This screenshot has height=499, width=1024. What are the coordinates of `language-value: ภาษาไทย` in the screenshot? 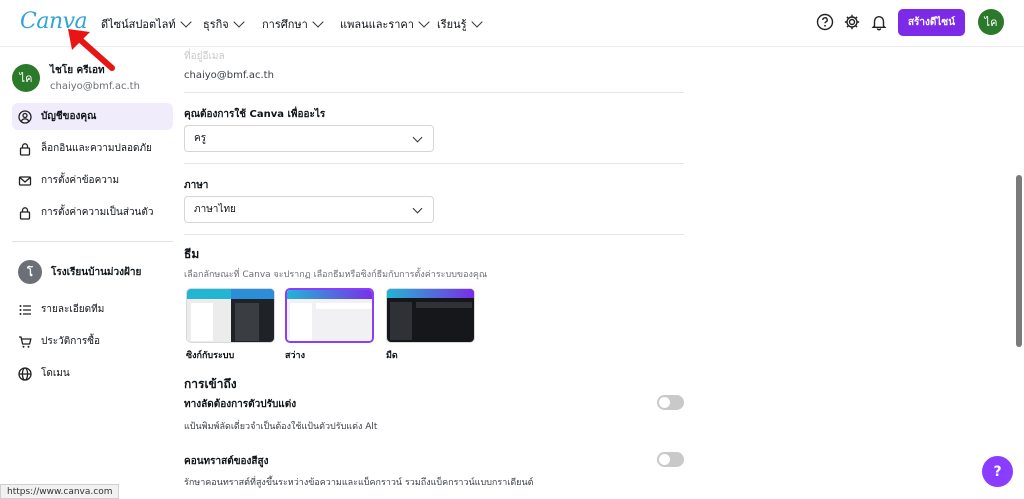 It's located at (215, 209).